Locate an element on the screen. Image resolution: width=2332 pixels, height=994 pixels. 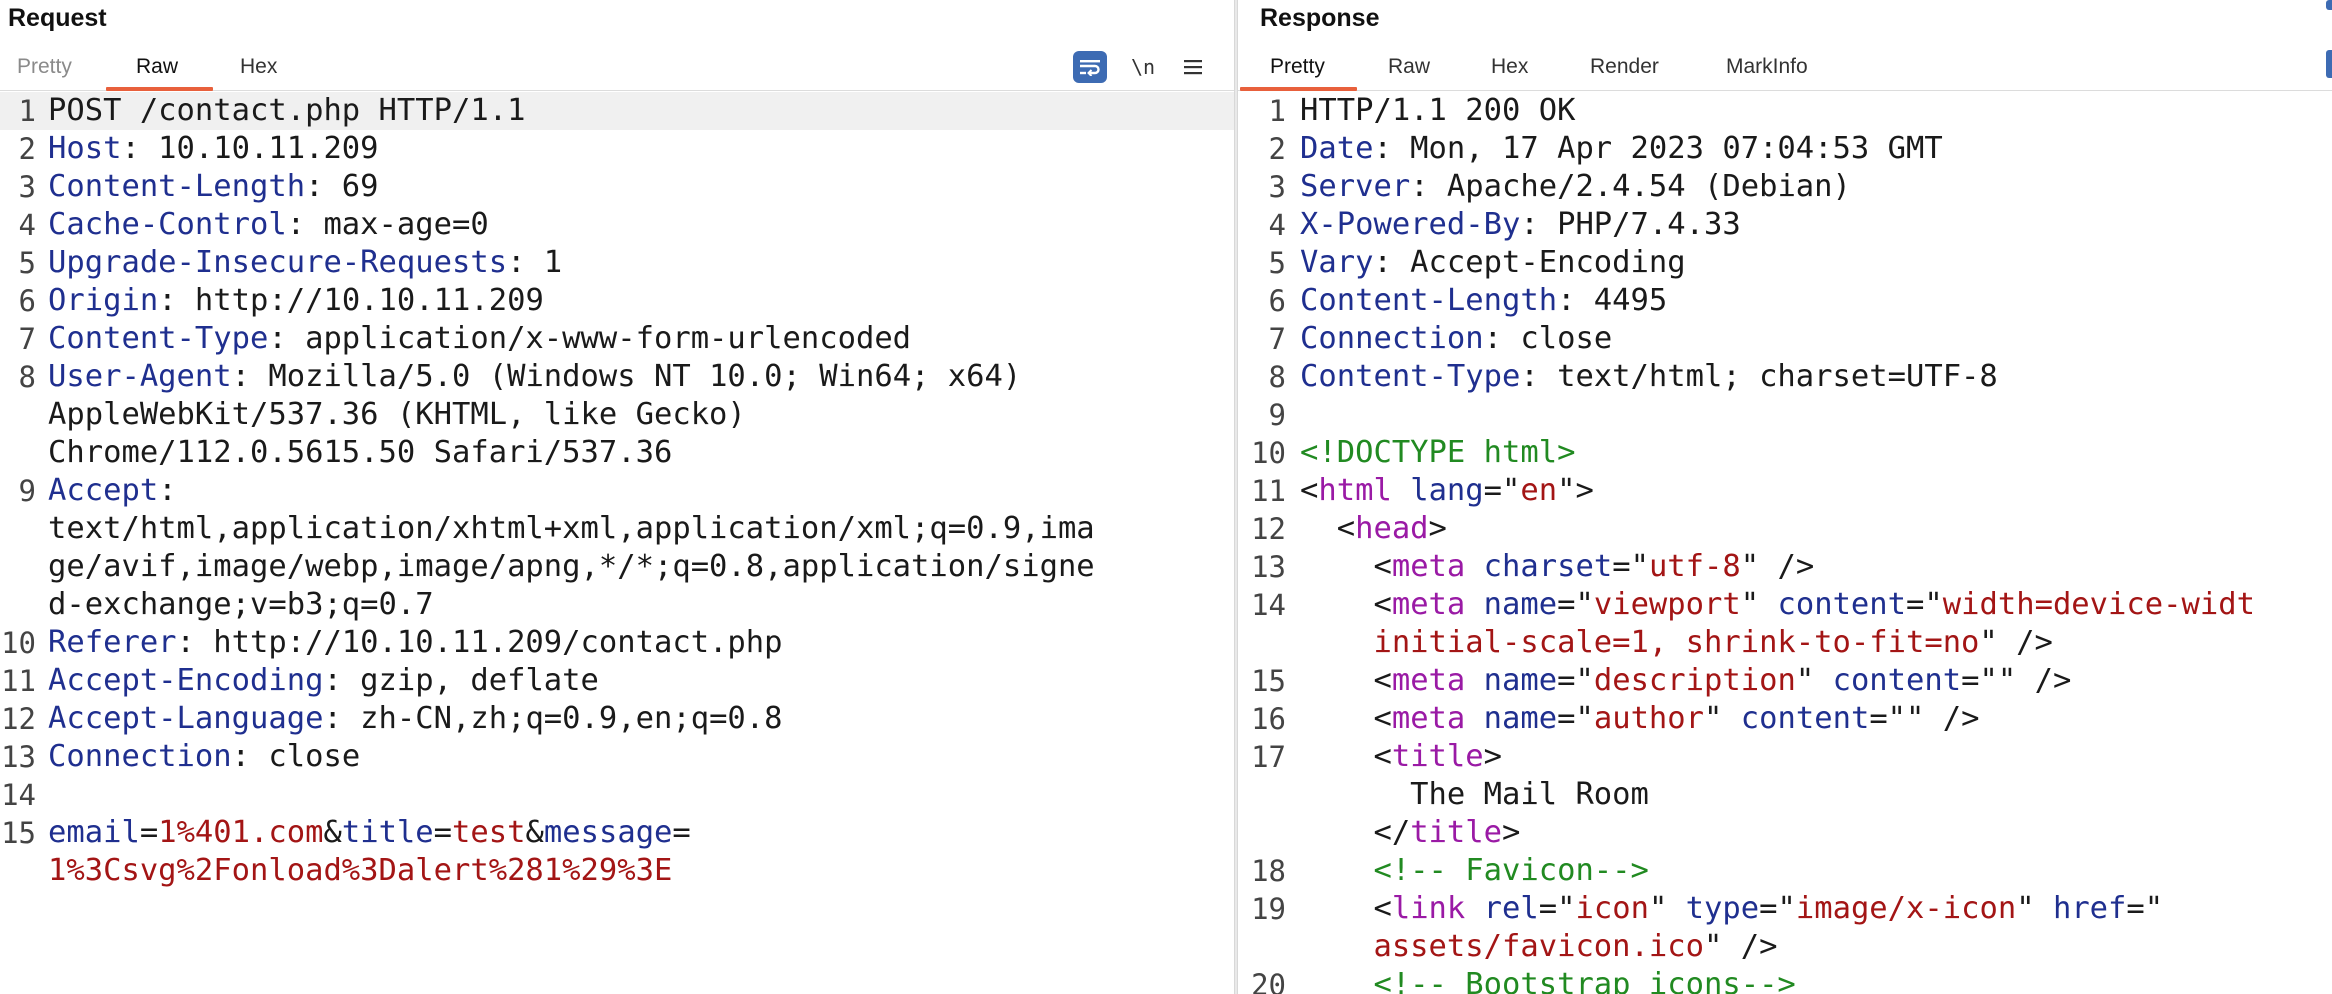
code-line: 14 is located at coordinates (617, 795).